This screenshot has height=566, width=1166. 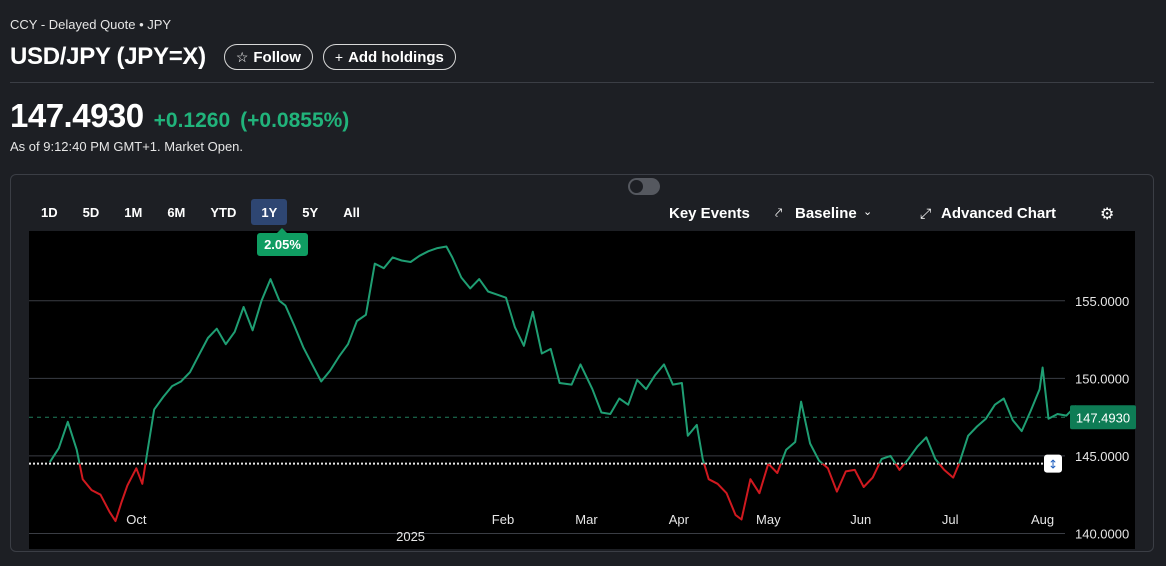 What do you see at coordinates (91, 24) in the screenshot?
I see `breadcrumb: CCY - Delayed Quote • JPY` at bounding box center [91, 24].